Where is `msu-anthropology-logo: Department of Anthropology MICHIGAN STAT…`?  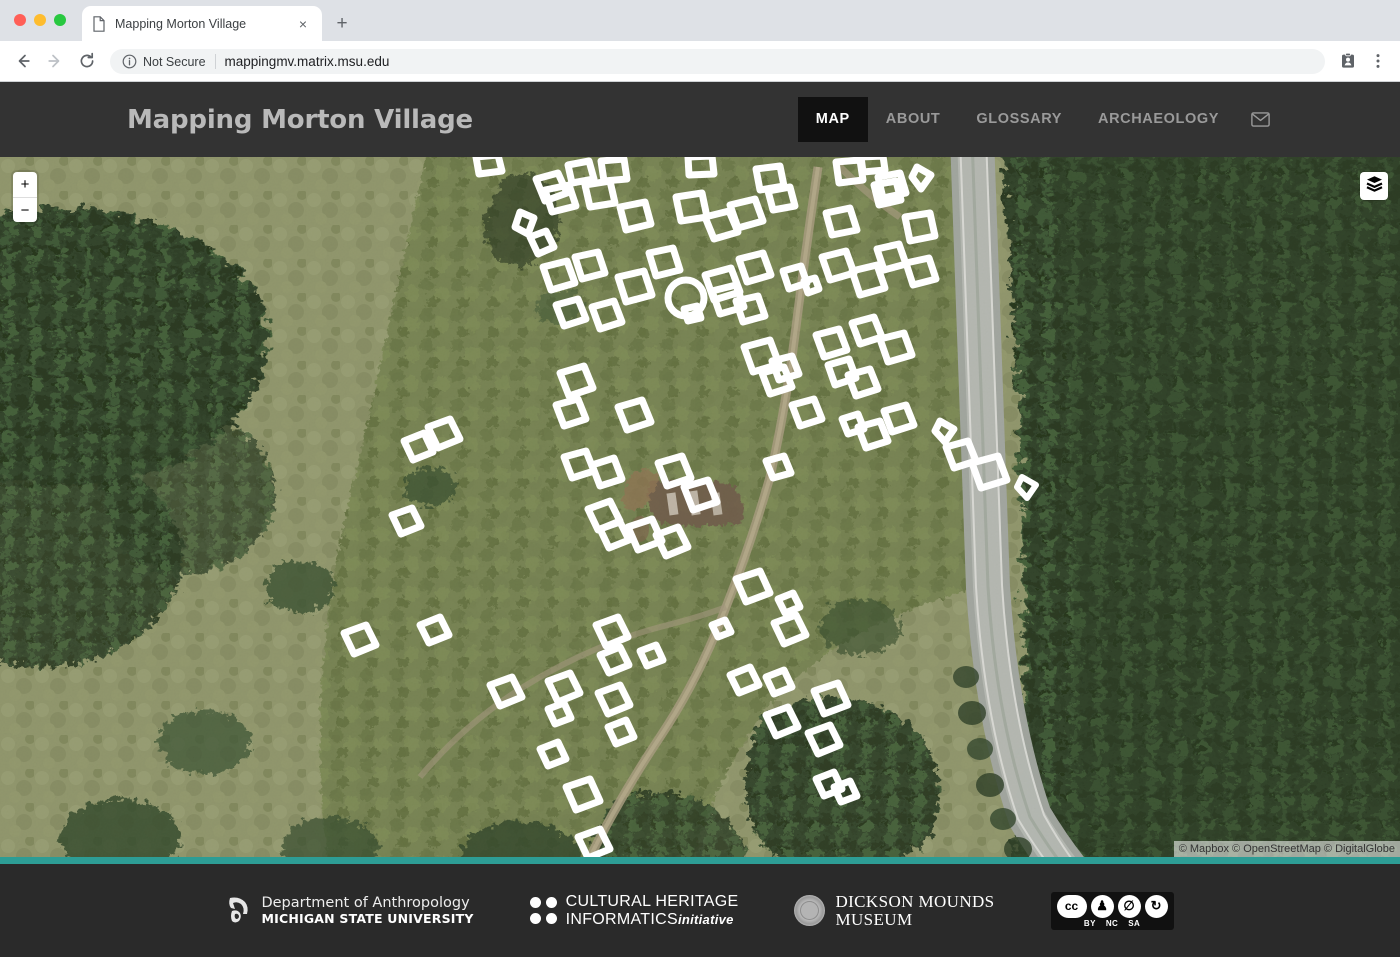 msu-anthropology-logo: Department of Anthropology MICHIGAN STAT… is located at coordinates (349, 910).